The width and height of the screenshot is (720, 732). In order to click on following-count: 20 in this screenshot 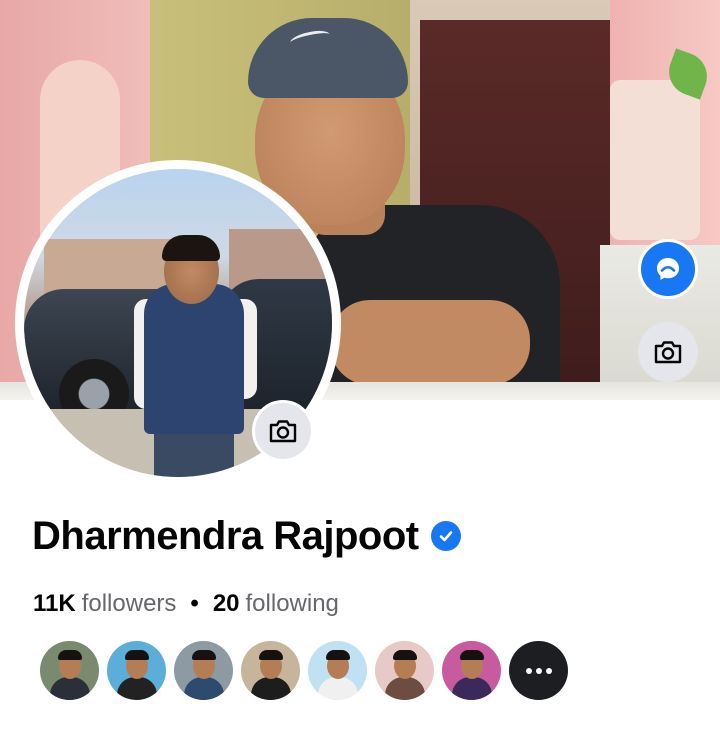, I will do `click(226, 603)`.